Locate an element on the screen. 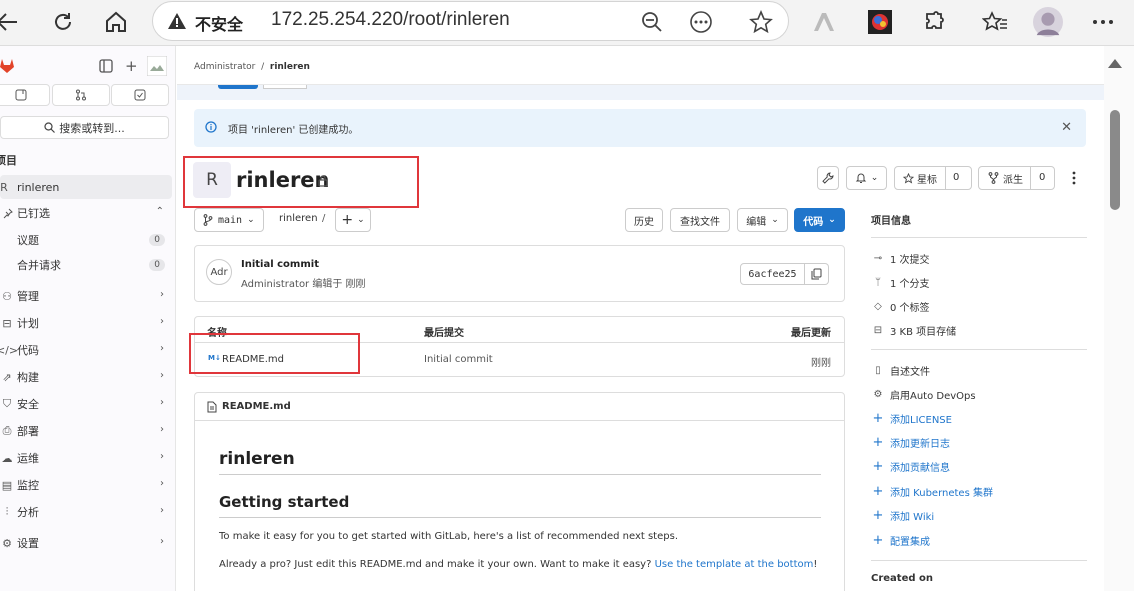 The image size is (1134, 591). action-add-contributing: + 添加贡献信息 is located at coordinates (911, 466).